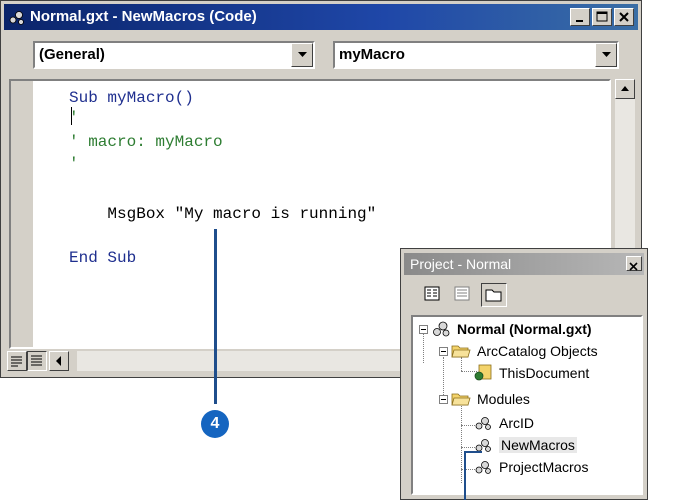 The height and width of the screenshot is (500, 679). I want to click on document-object-icon, so click(483, 372).